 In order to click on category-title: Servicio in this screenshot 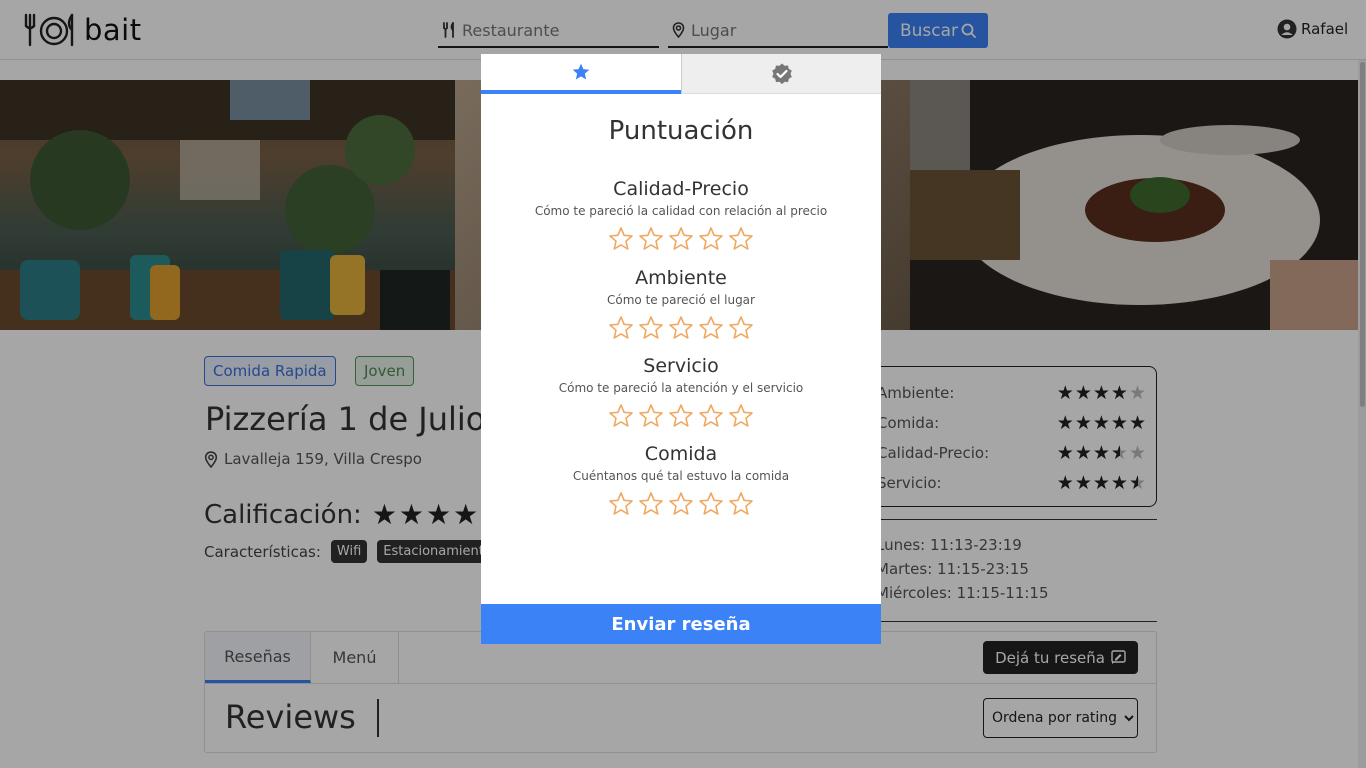, I will do `click(681, 366)`.